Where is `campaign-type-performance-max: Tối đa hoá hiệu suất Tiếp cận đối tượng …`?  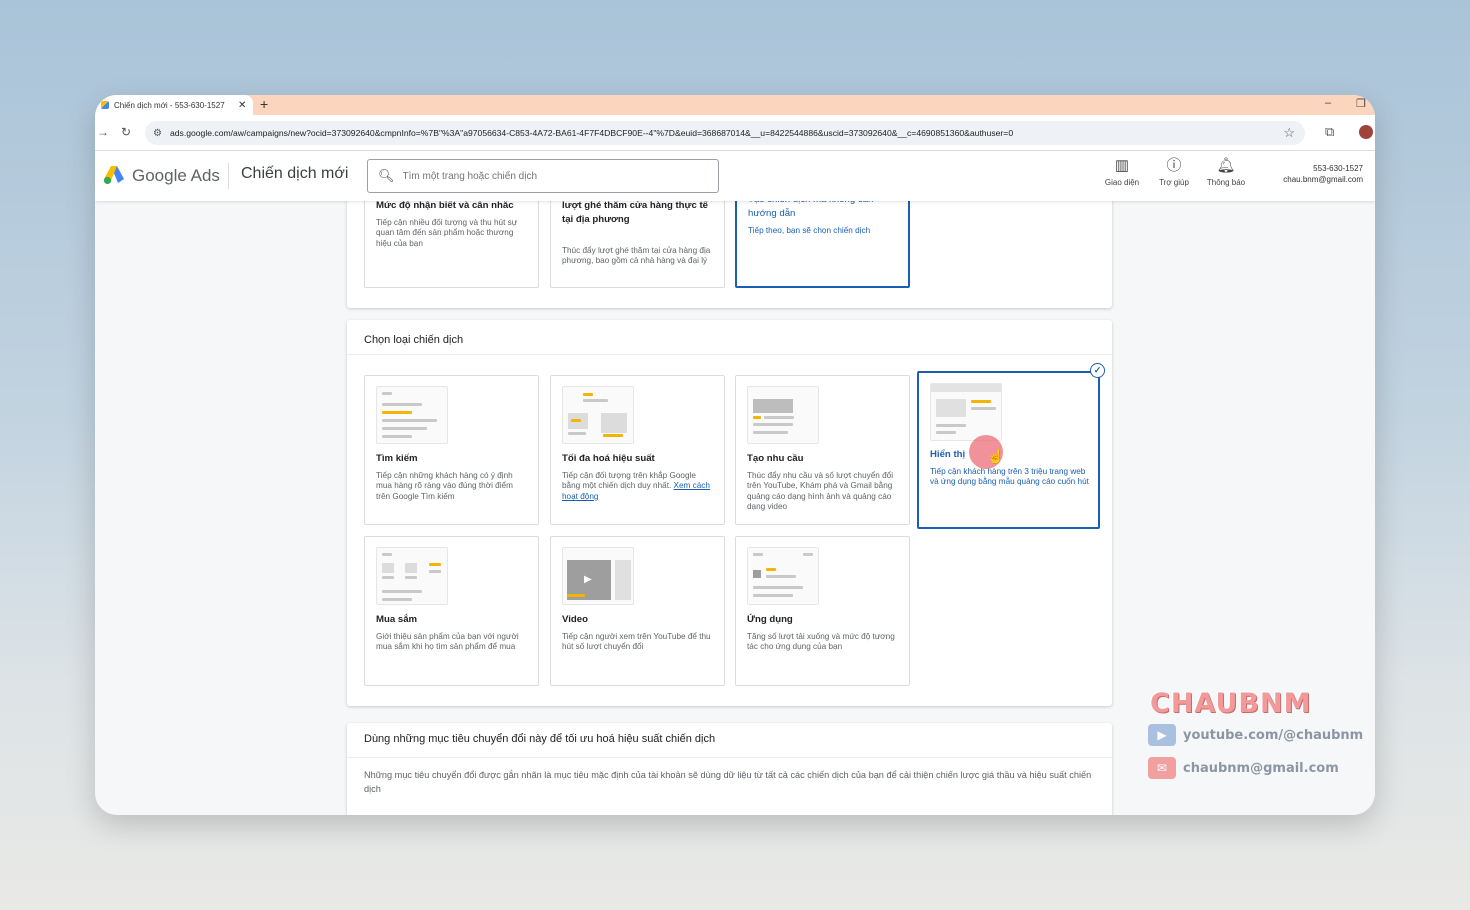 campaign-type-performance-max: Tối đa hoá hiệu suất Tiếp cận đối tượng … is located at coordinates (637, 450).